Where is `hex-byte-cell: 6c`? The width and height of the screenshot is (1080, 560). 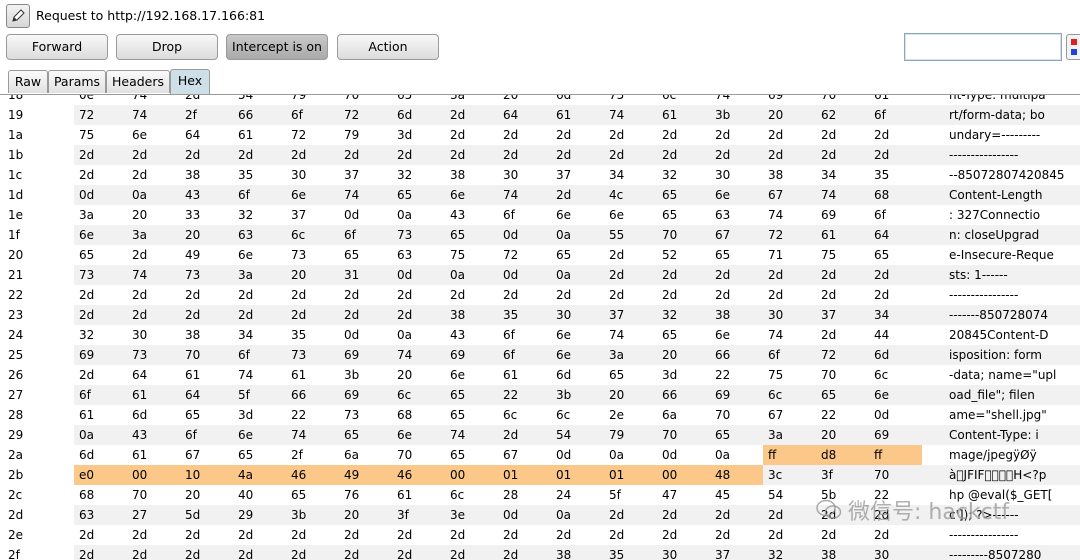 hex-byte-cell: 6c is located at coordinates (418, 395).